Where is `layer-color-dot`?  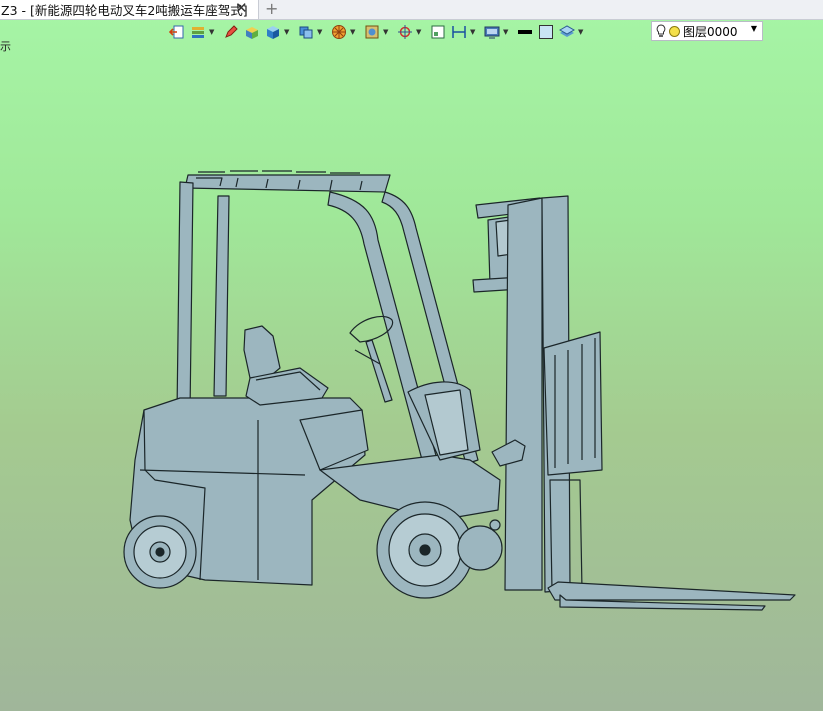
layer-color-dot is located at coordinates (674, 31).